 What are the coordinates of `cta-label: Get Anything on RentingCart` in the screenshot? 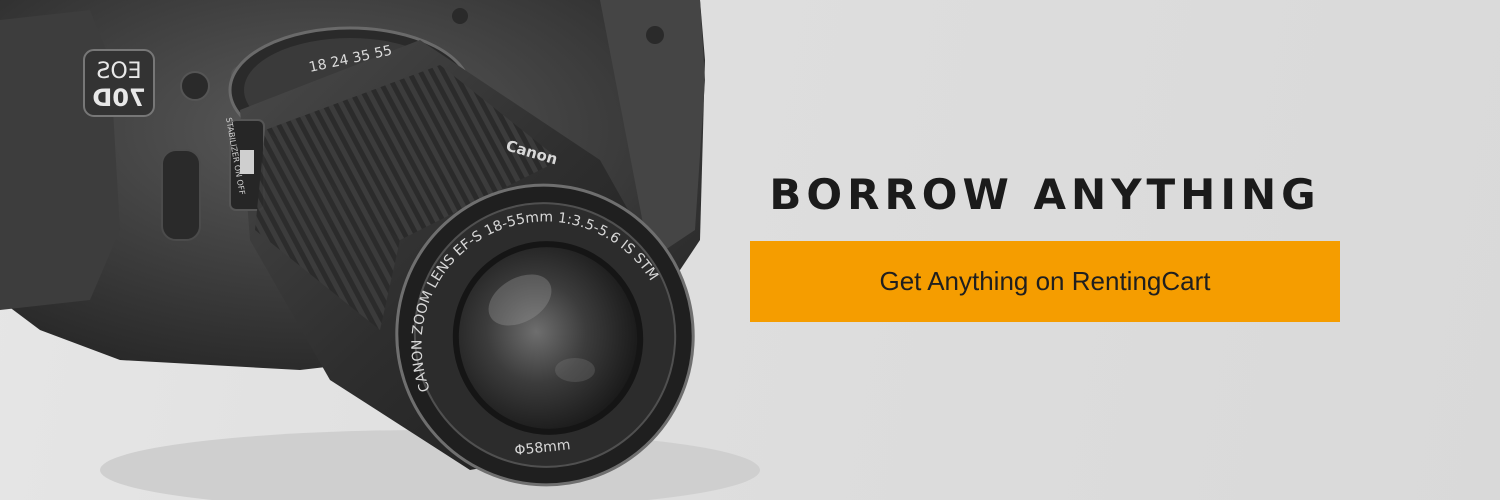 It's located at (1045, 281).